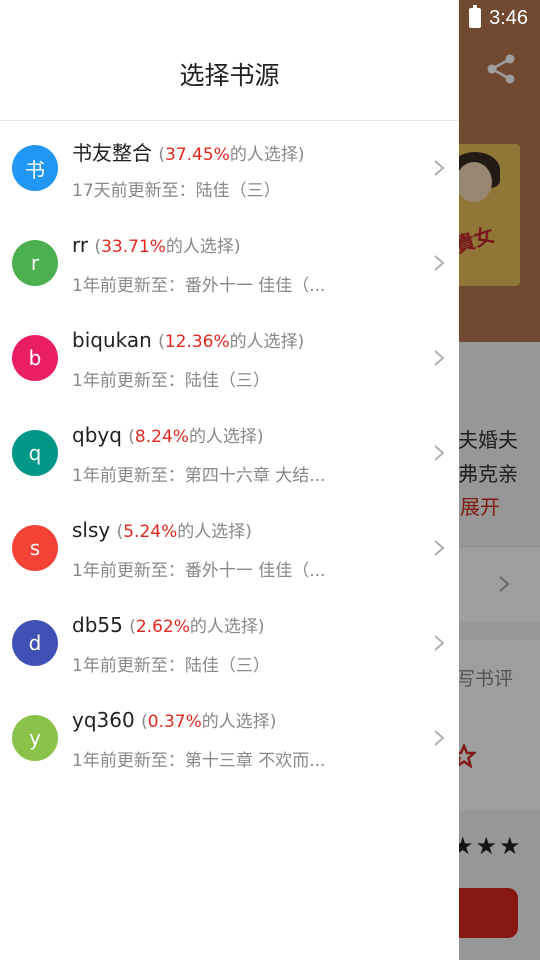 This screenshot has height=960, width=540. Describe the element at coordinates (35, 738) in the screenshot. I see `source-avatar: y` at that location.